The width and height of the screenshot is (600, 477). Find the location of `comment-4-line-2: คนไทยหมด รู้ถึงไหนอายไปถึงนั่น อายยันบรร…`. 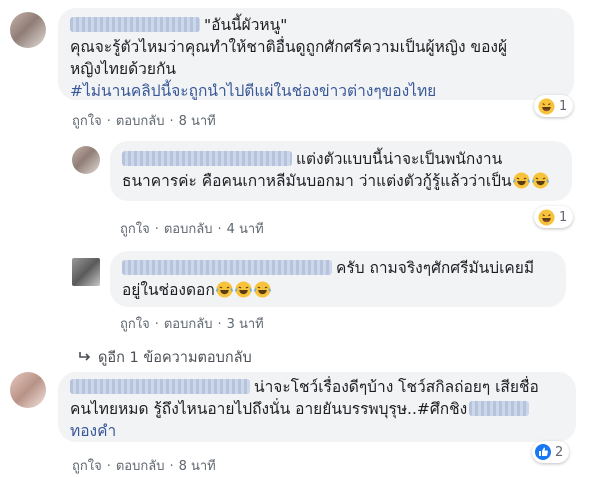

comment-4-line-2: คนไทยหมด รู้ถึงไหนอายไปถึงนั่น อายยันบรร… is located at coordinates (269, 409).